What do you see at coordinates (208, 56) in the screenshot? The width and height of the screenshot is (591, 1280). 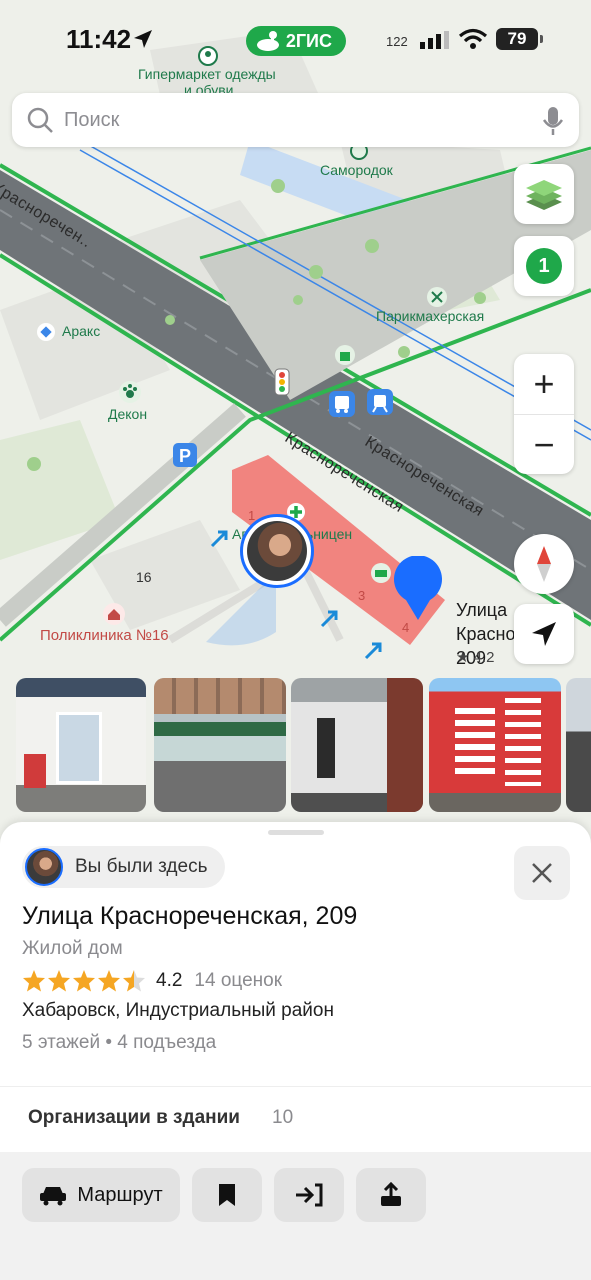 I see `clothing-store-icon` at bounding box center [208, 56].